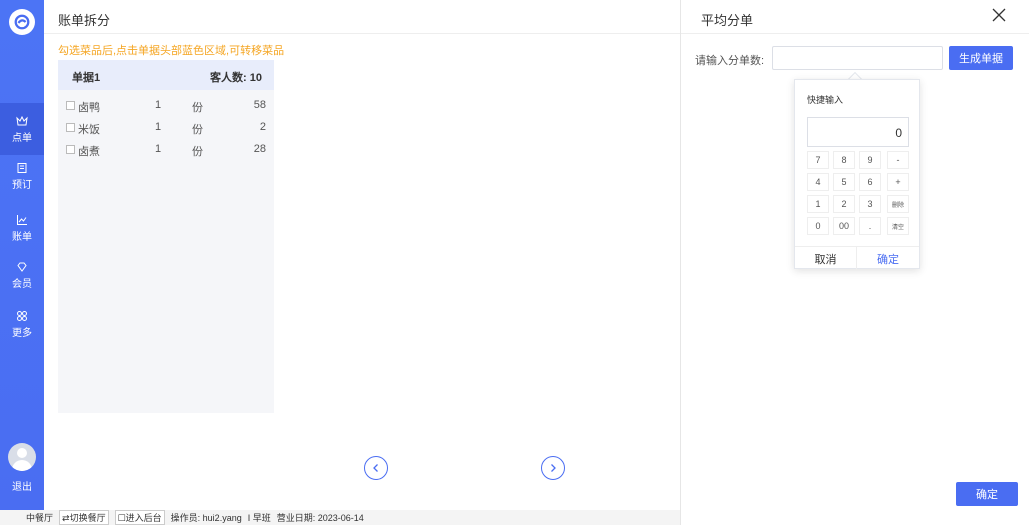 The width and height of the screenshot is (1029, 525). Describe the element at coordinates (22, 228) in the screenshot. I see `sidebar-item-bill: 账单` at that location.